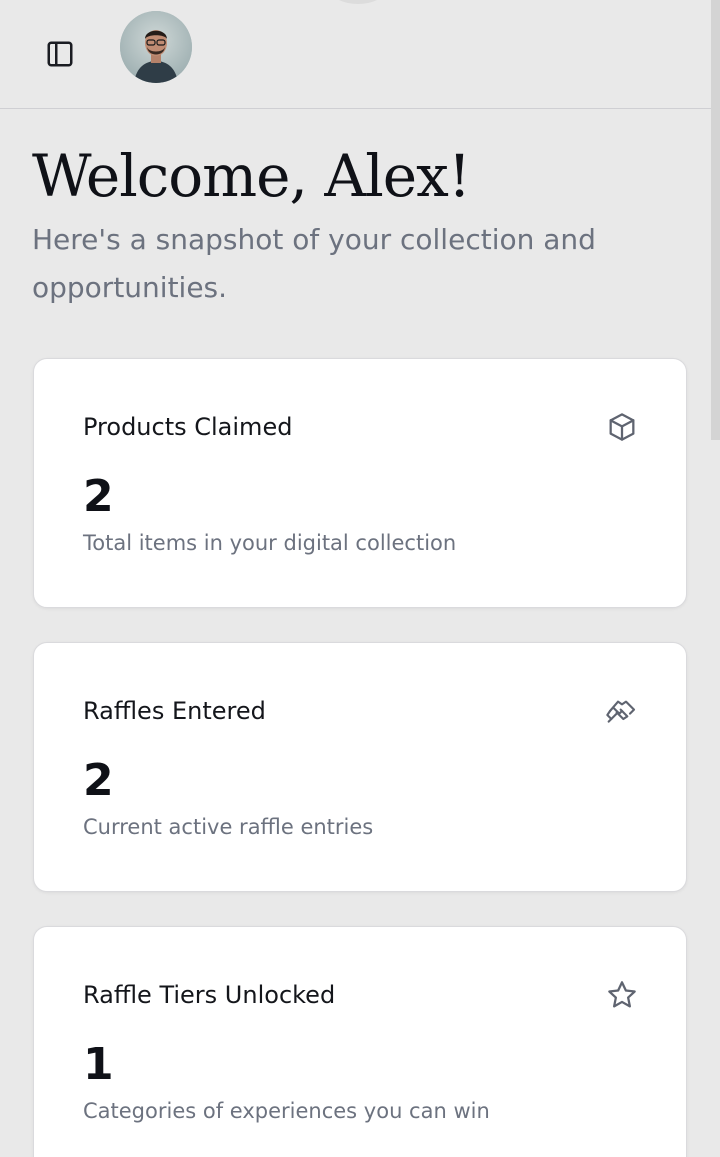 Image resolution: width=720 pixels, height=1157 pixels. Describe the element at coordinates (188, 427) in the screenshot. I see `stat-card-title: Products Claimed` at that location.